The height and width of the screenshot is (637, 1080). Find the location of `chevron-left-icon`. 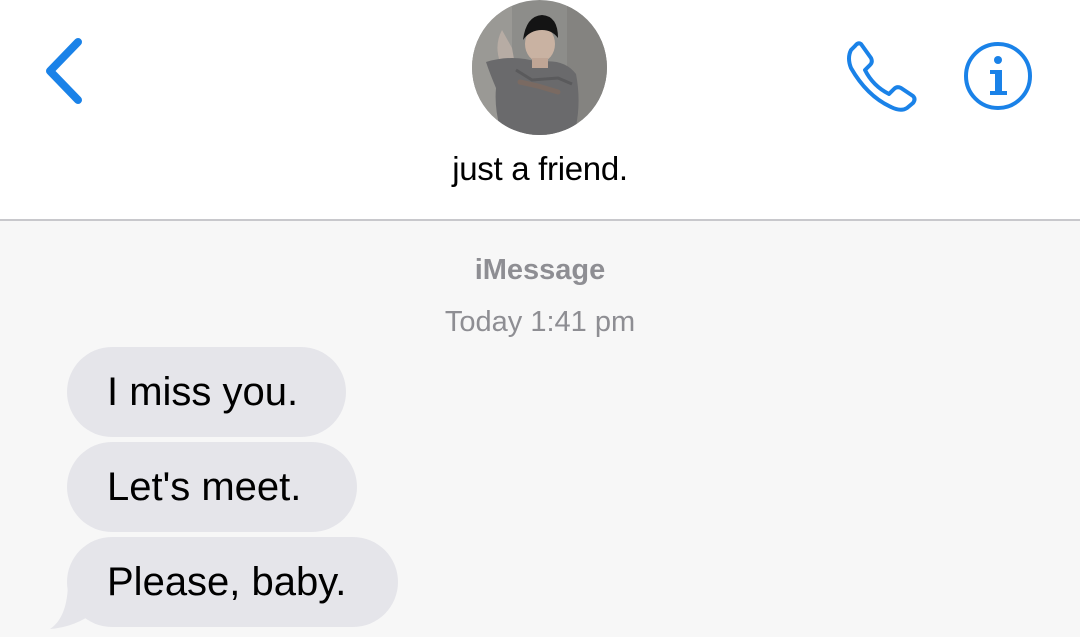

chevron-left-icon is located at coordinates (64, 71).